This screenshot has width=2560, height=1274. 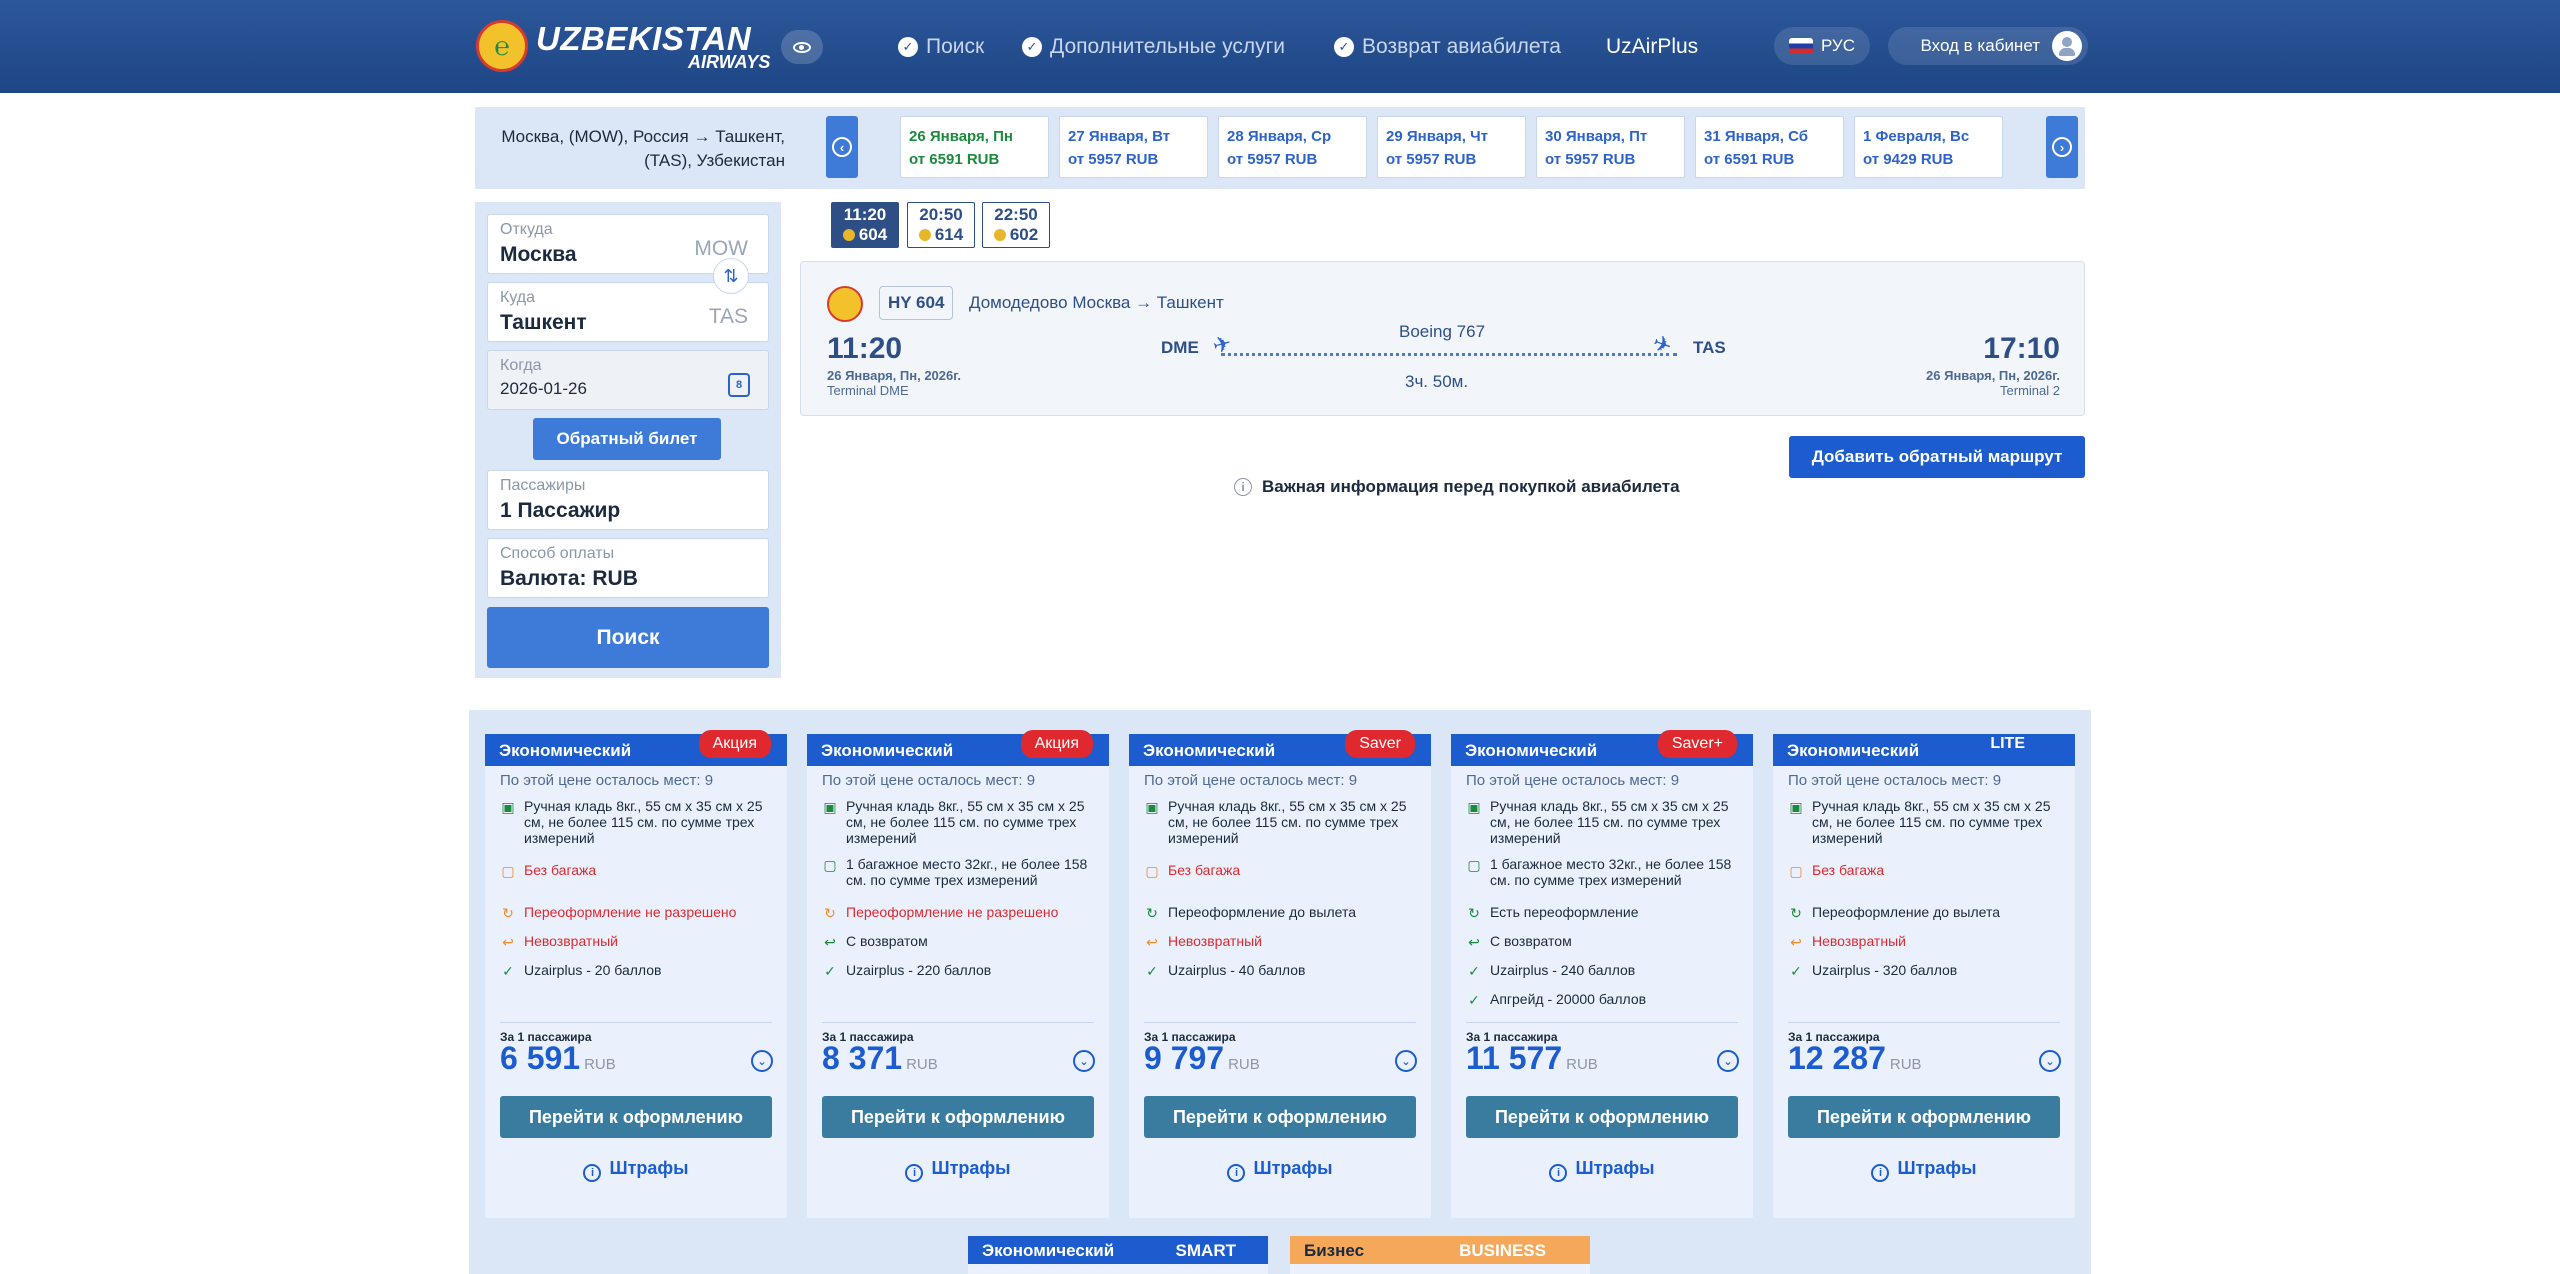 What do you see at coordinates (1859, 941) in the screenshot?
I see `feature-text: Невозвратный` at bounding box center [1859, 941].